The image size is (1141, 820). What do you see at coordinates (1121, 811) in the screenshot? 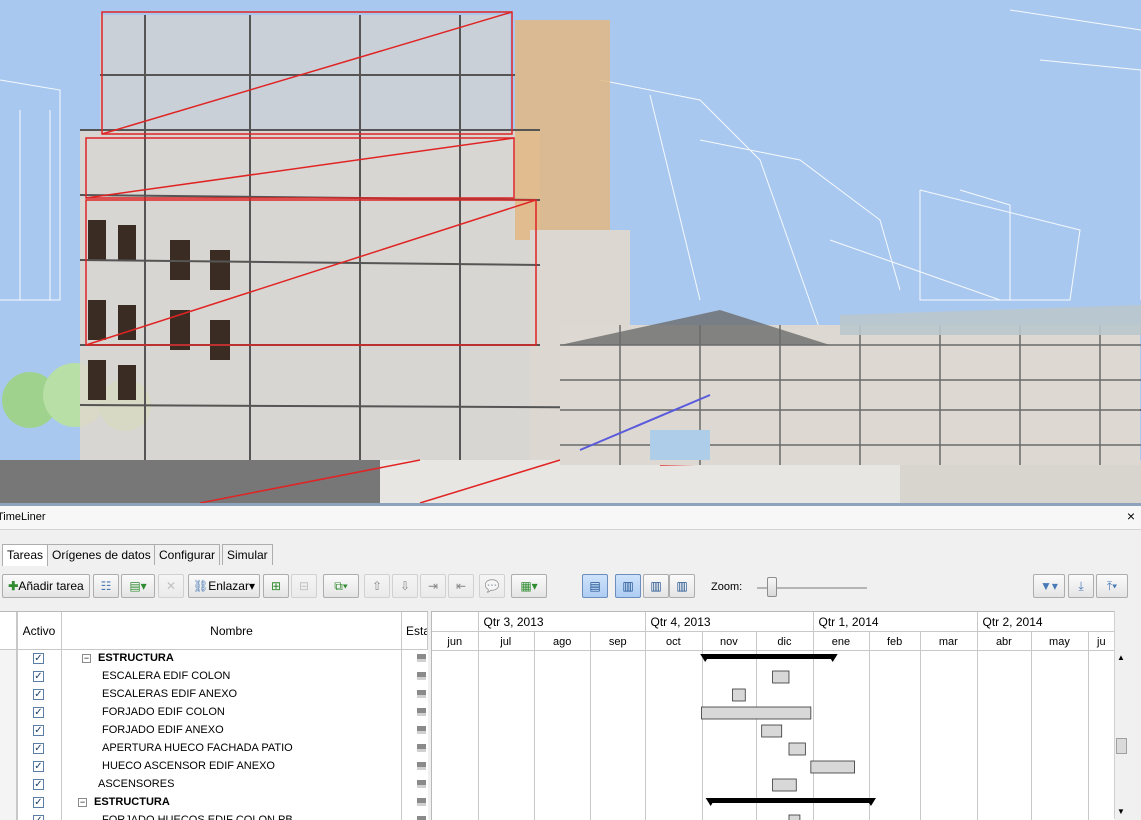
I see `scroll-down-icon: ▼` at bounding box center [1121, 811].